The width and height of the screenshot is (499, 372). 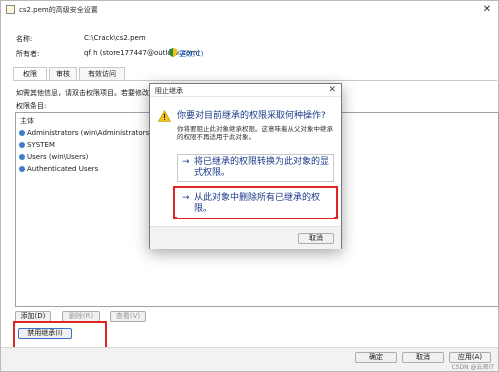 What do you see at coordinates (58, 157) in the screenshot?
I see `list-item-label: Users (win\Users)` at bounding box center [58, 157].